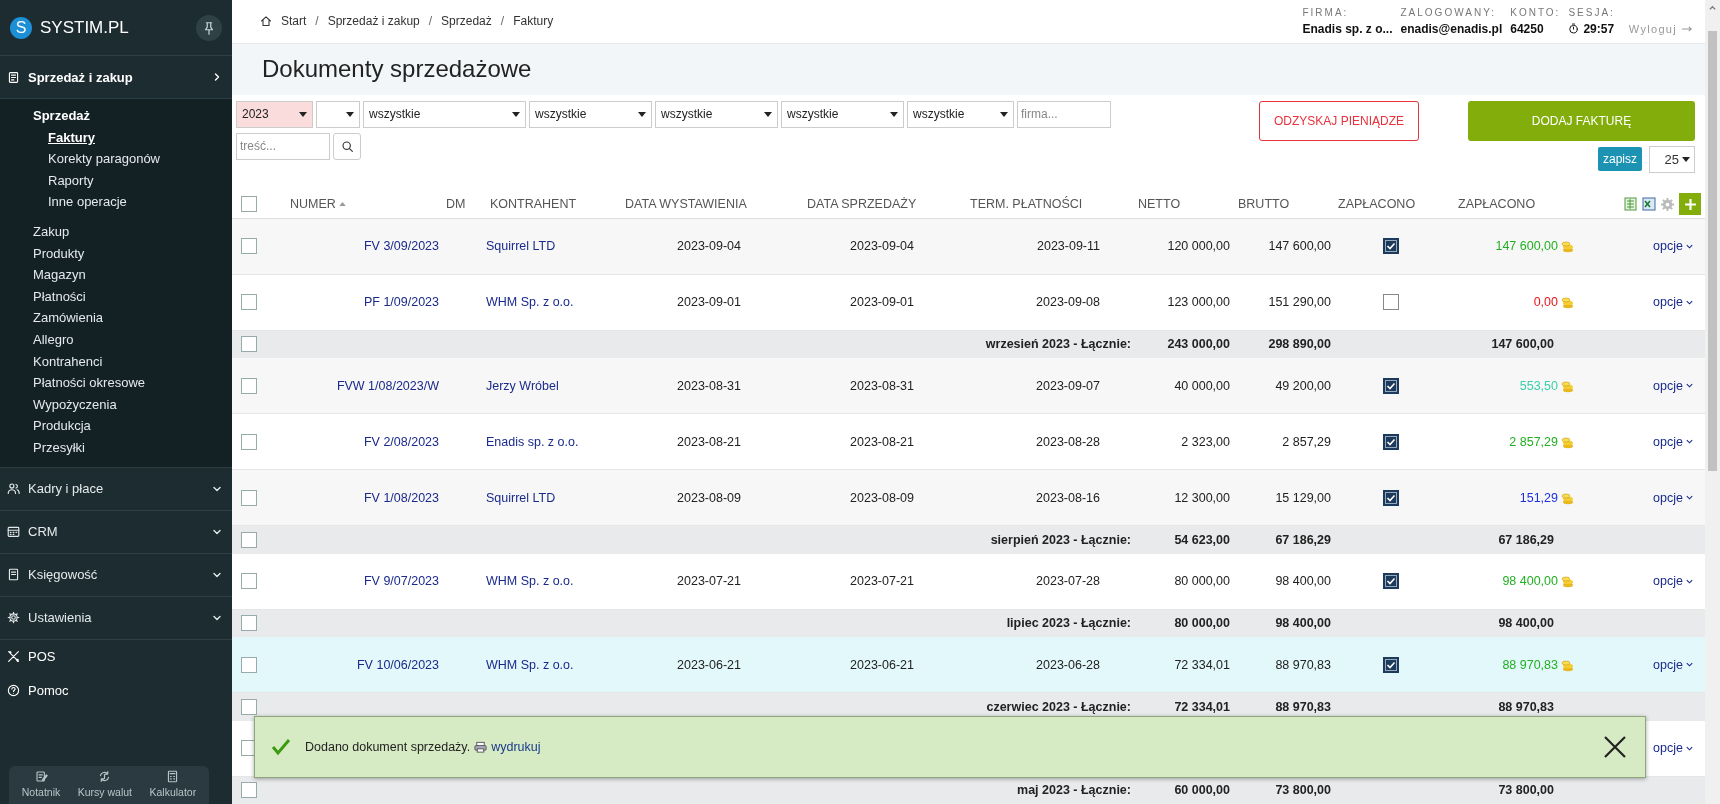 Image resolution: width=1720 pixels, height=804 pixels. Describe the element at coordinates (355, 385) in the screenshot. I see `invoice-number-link: FVW 1/08/2023/W` at that location.